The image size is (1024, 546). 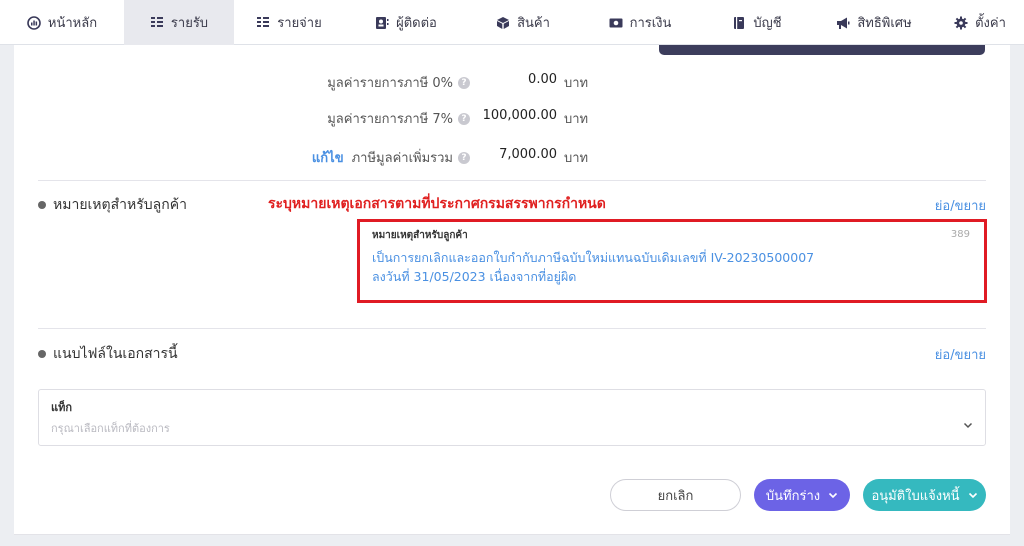 I want to click on summary-row-vat-total: แก้ไข ภาษีมูลค่าเพิ่มรวม ? 7,000.00 บาท, so click(x=512, y=156).